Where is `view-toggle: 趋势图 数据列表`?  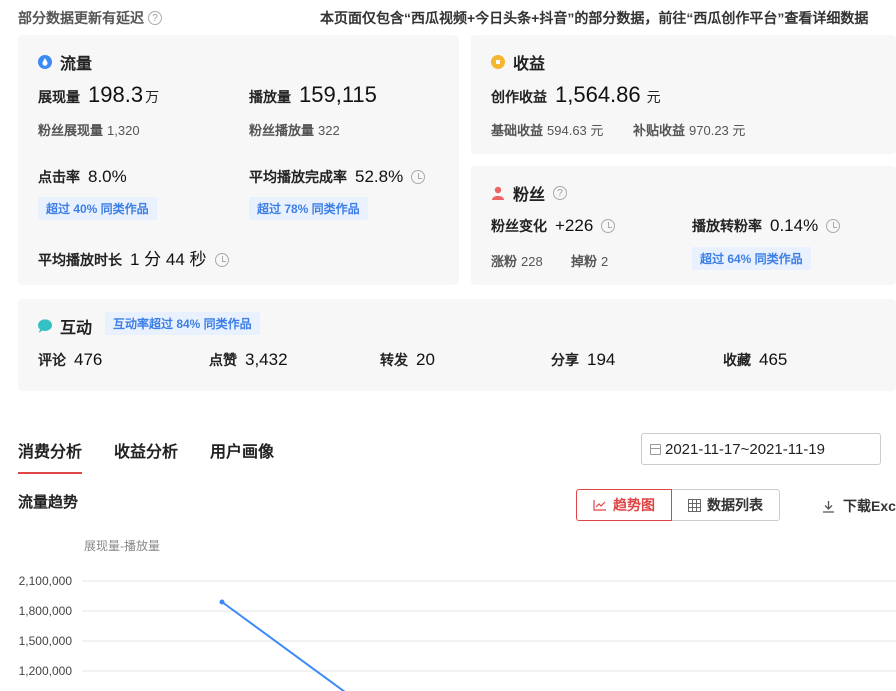
view-toggle: 趋势图 数据列表 is located at coordinates (678, 505).